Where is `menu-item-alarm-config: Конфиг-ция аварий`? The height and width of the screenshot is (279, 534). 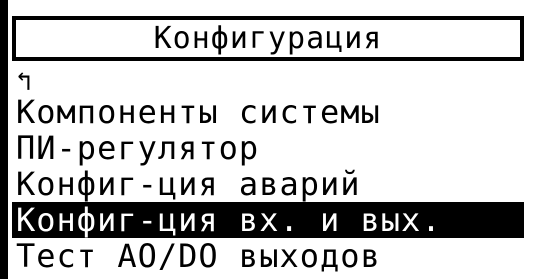 menu-item-alarm-config: Конфиг-ция аварий is located at coordinates (268, 184).